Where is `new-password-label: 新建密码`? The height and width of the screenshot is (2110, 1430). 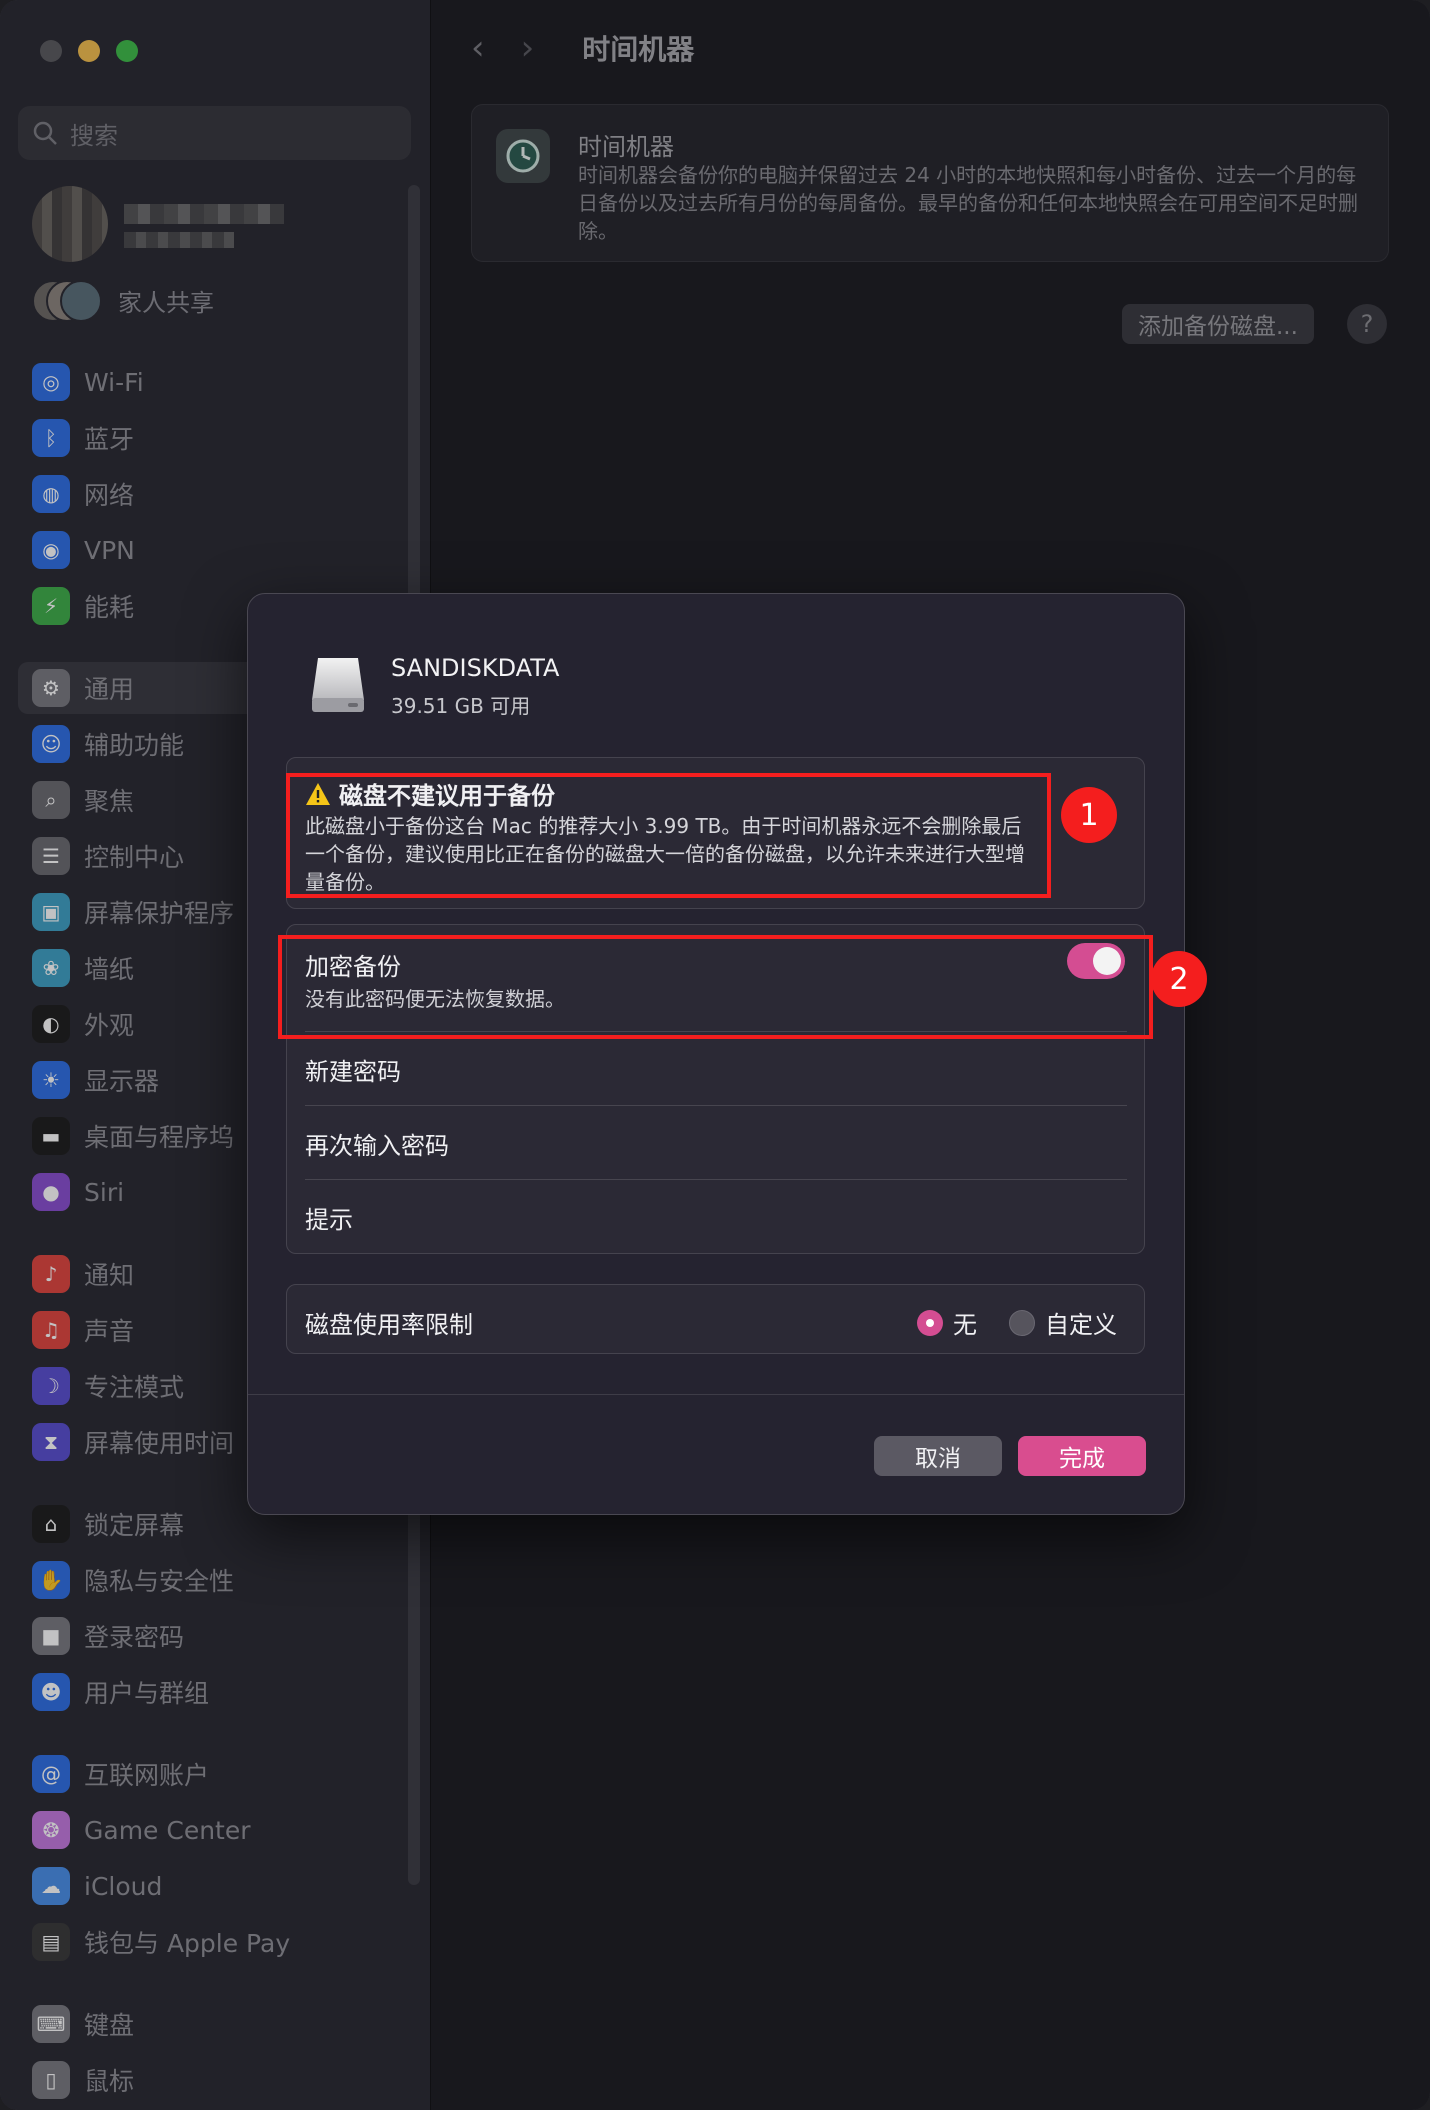 new-password-label: 新建密码 is located at coordinates (353, 1071).